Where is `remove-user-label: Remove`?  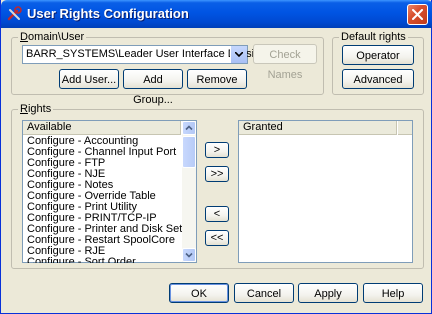
remove-user-label: Remove is located at coordinates (217, 80).